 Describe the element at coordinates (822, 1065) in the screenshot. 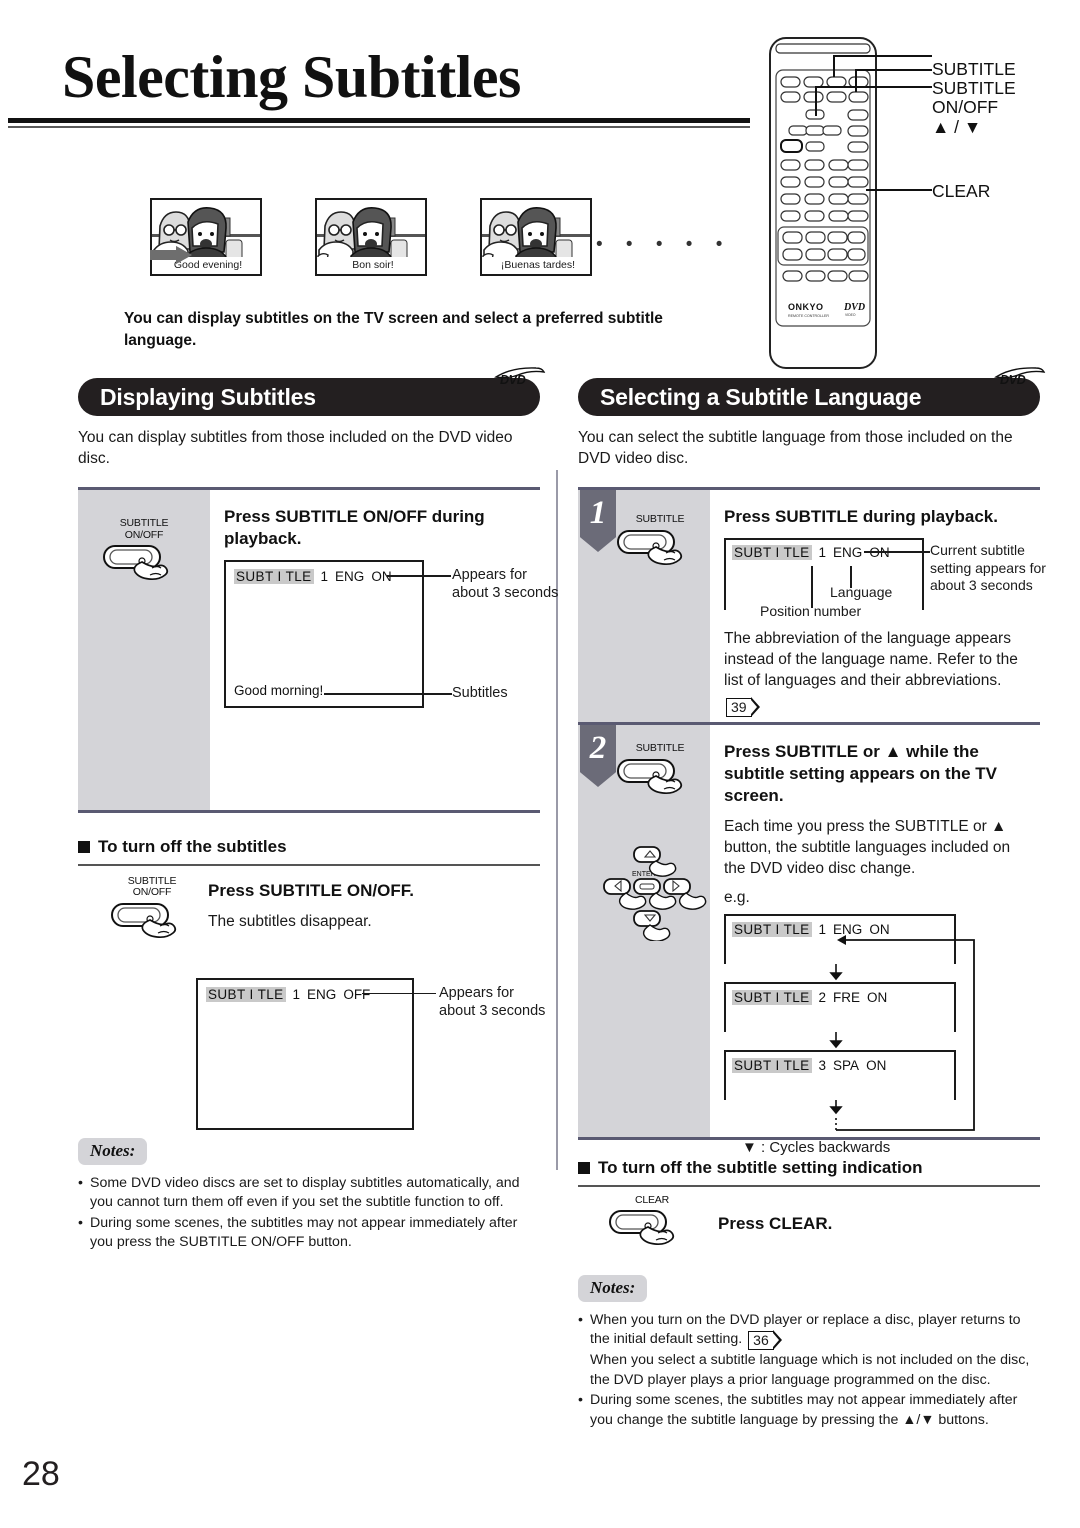

I see `osd-position: 3` at that location.